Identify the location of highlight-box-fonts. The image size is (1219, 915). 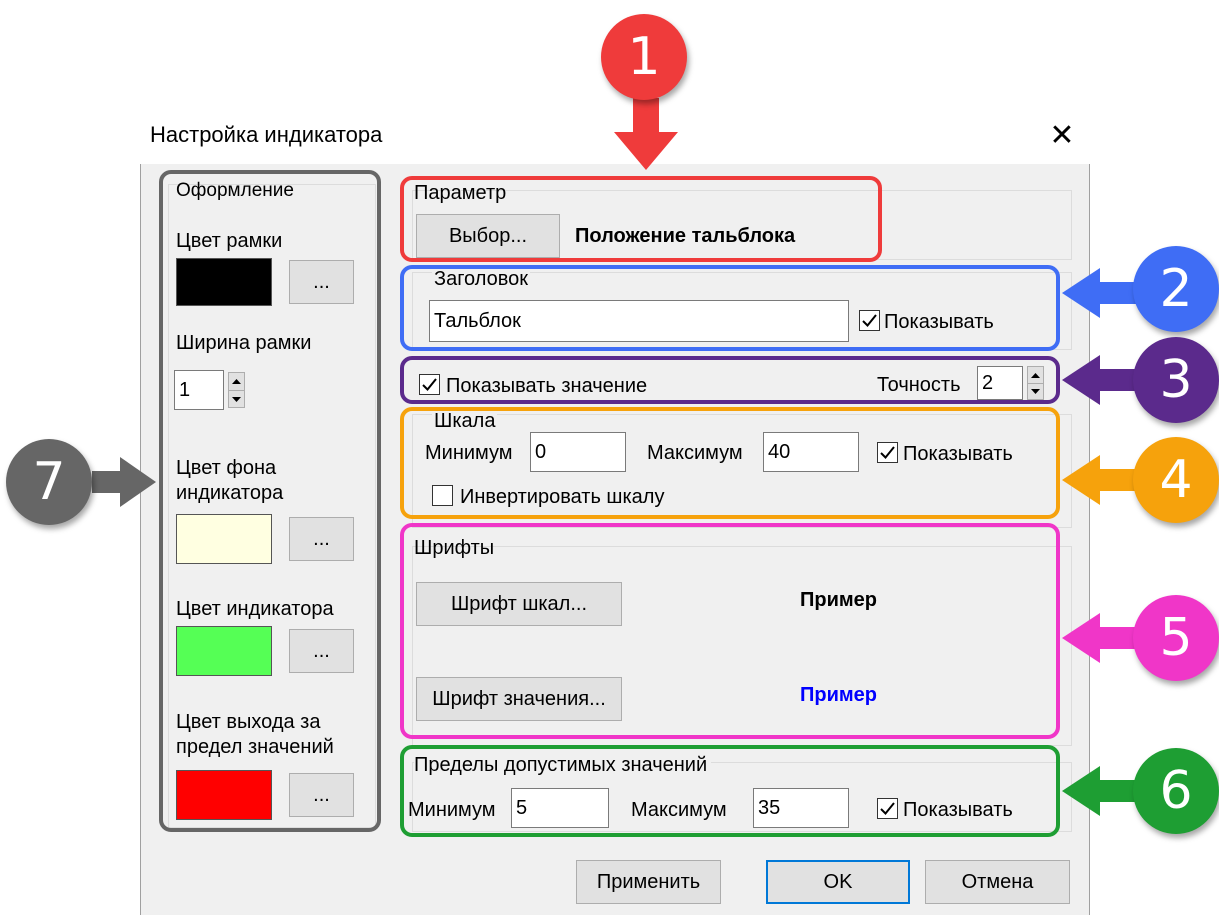
(730, 631).